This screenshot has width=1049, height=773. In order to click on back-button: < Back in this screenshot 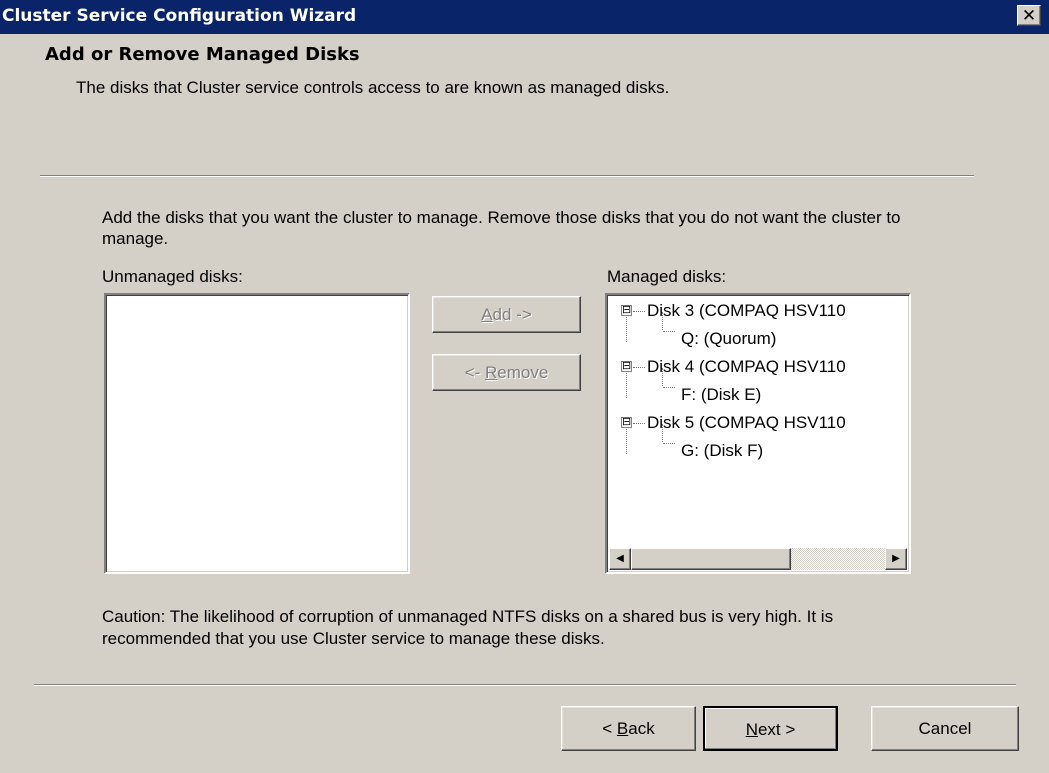, I will do `click(628, 728)`.